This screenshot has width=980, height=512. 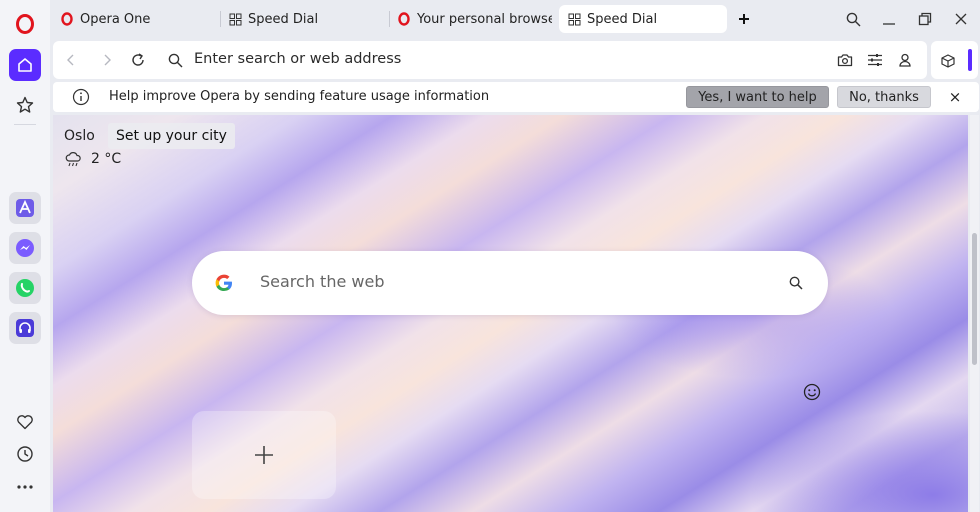 I want to click on web-search-input: Search the web, so click(x=322, y=281).